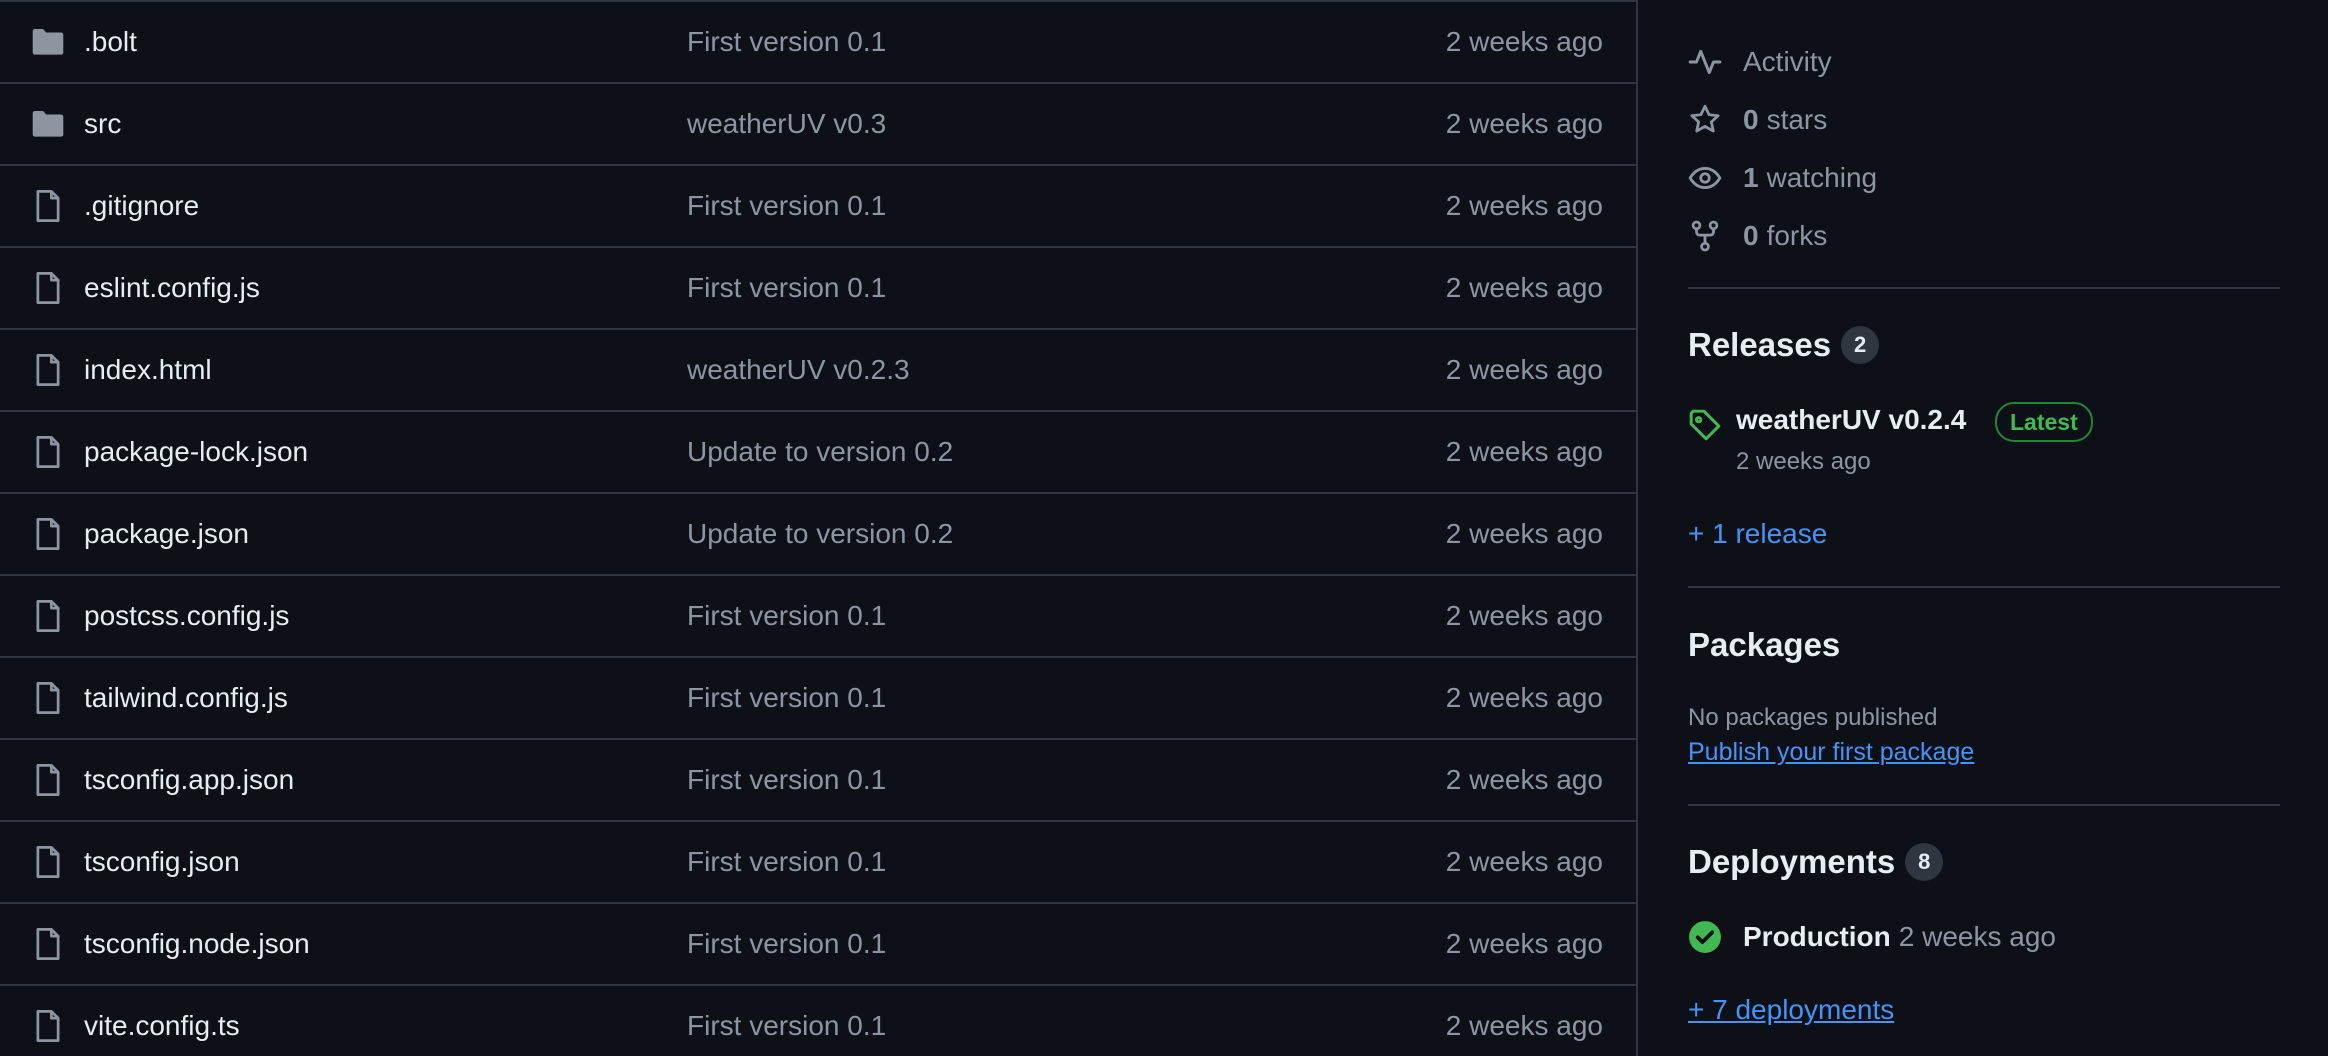 This screenshot has height=1056, width=2328. Describe the element at coordinates (102, 124) in the screenshot. I see `file-name-link: src` at that location.